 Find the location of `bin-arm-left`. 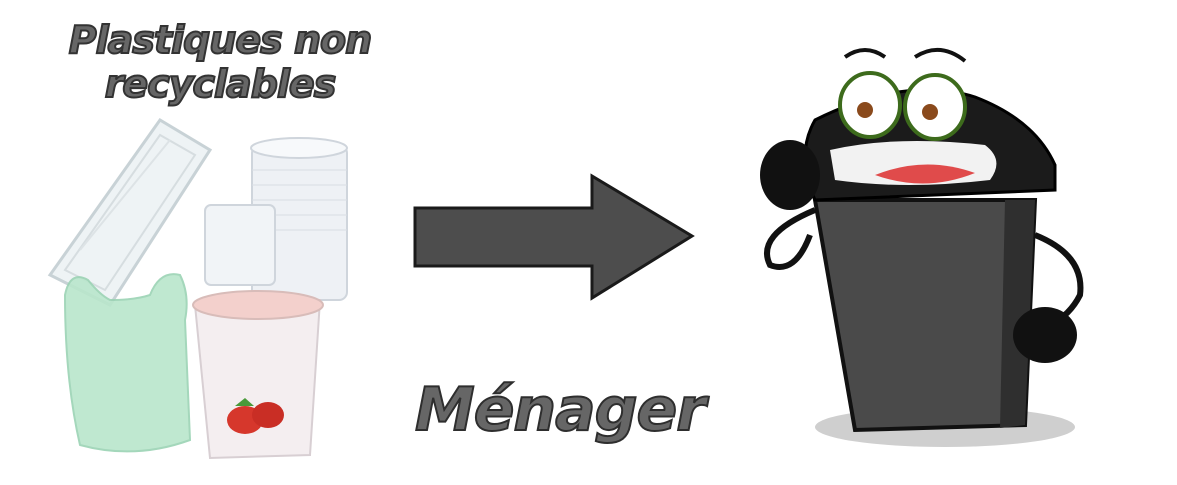

bin-arm-left is located at coordinates (790, 238).